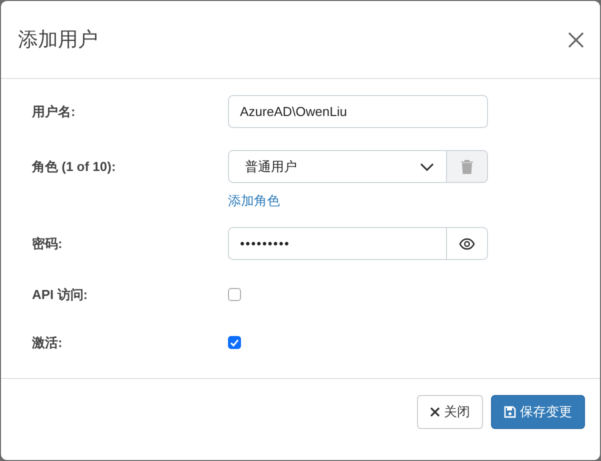 Image resolution: width=601 pixels, height=461 pixels. Describe the element at coordinates (74, 167) in the screenshot. I see `field-label: 角色 (1 of 10):` at that location.